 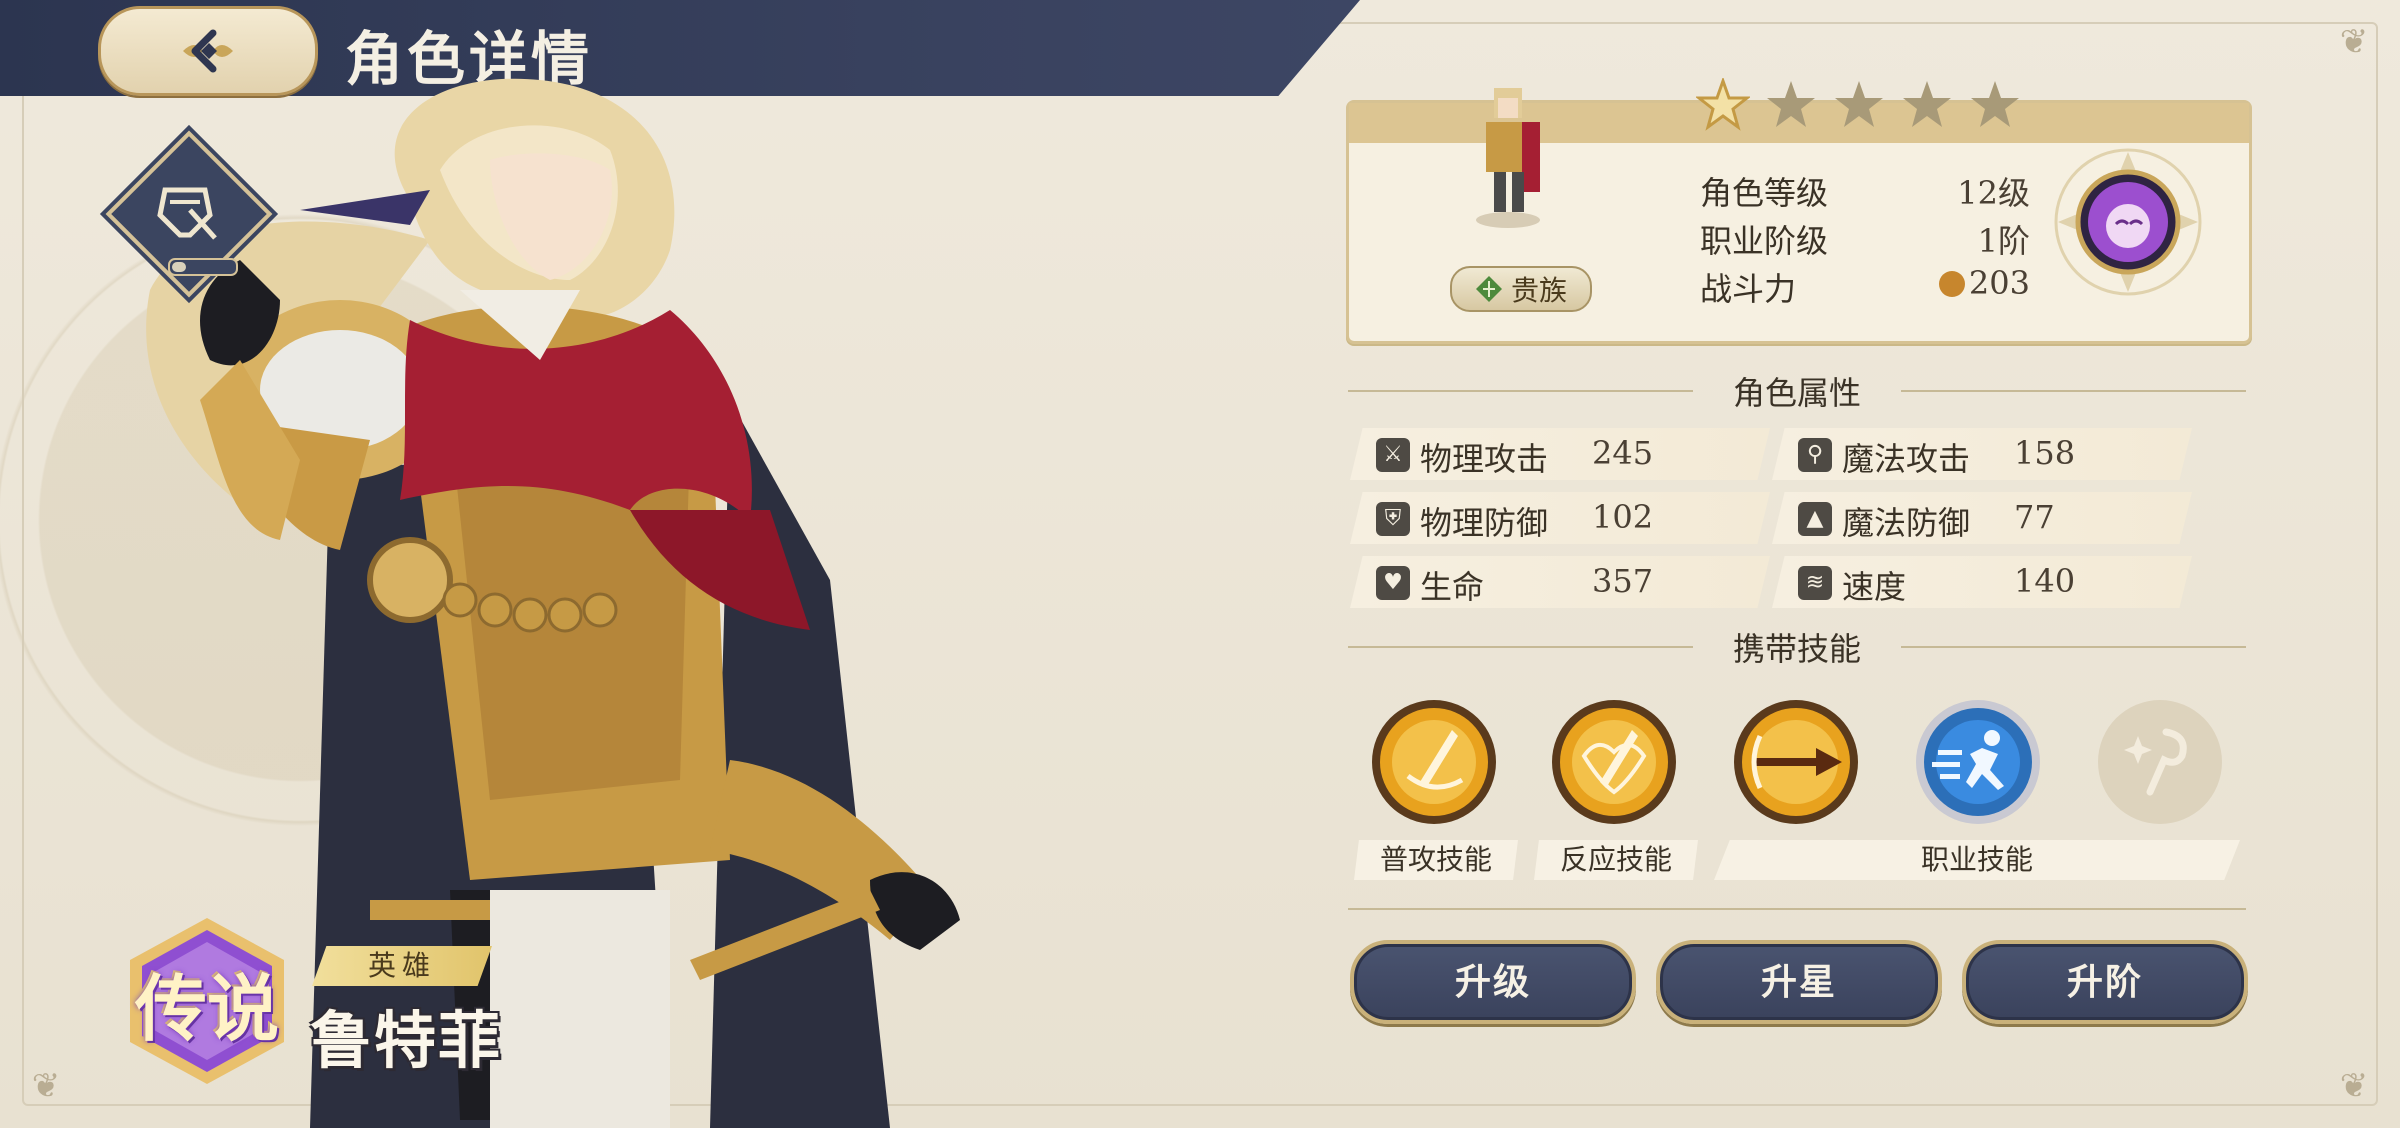 What do you see at coordinates (402, 966) in the screenshot?
I see `hero-type-tag: 英雄` at bounding box center [402, 966].